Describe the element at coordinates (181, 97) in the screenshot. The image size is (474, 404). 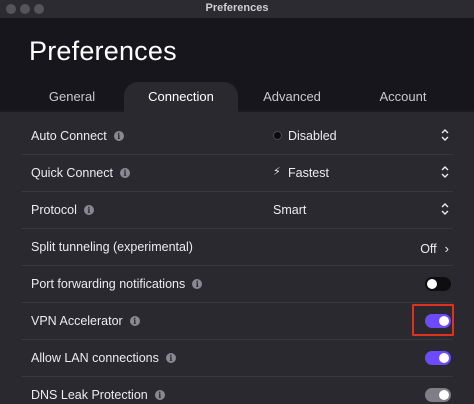
I see `tab-connection: Connection` at that location.